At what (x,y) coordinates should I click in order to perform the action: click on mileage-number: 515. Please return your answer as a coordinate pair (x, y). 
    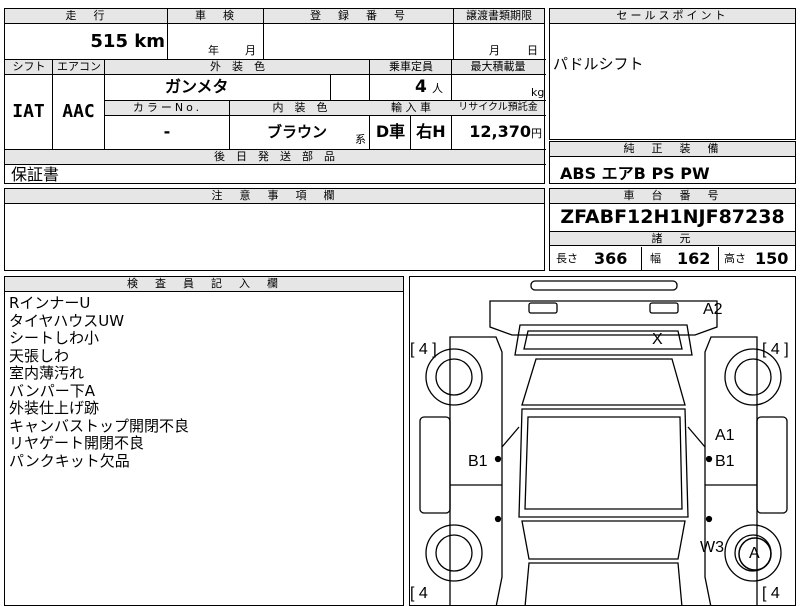
    Looking at the image, I should click on (109, 41).